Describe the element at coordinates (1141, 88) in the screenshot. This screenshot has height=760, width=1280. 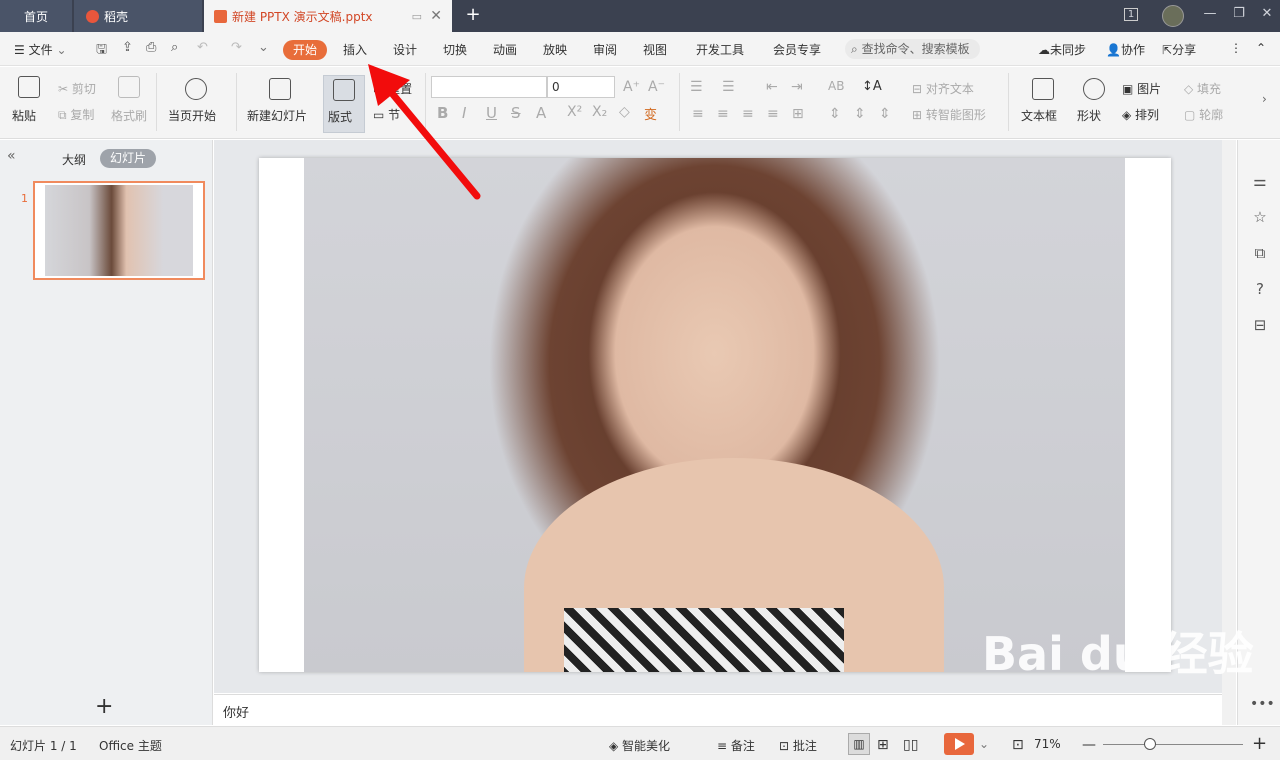
I see `picture-button: ▣ 图片` at that location.